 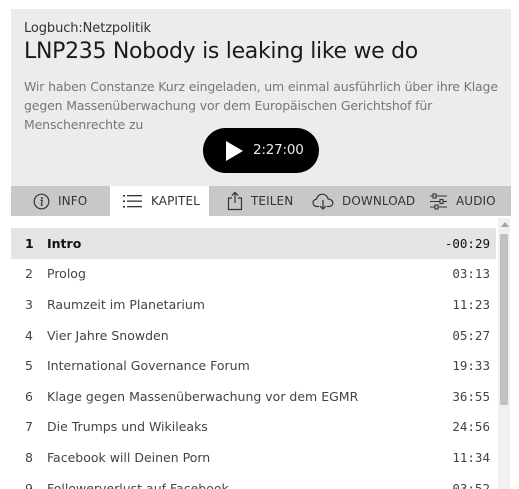 What do you see at coordinates (29, 335) in the screenshot?
I see `chapter-number: 4` at bounding box center [29, 335].